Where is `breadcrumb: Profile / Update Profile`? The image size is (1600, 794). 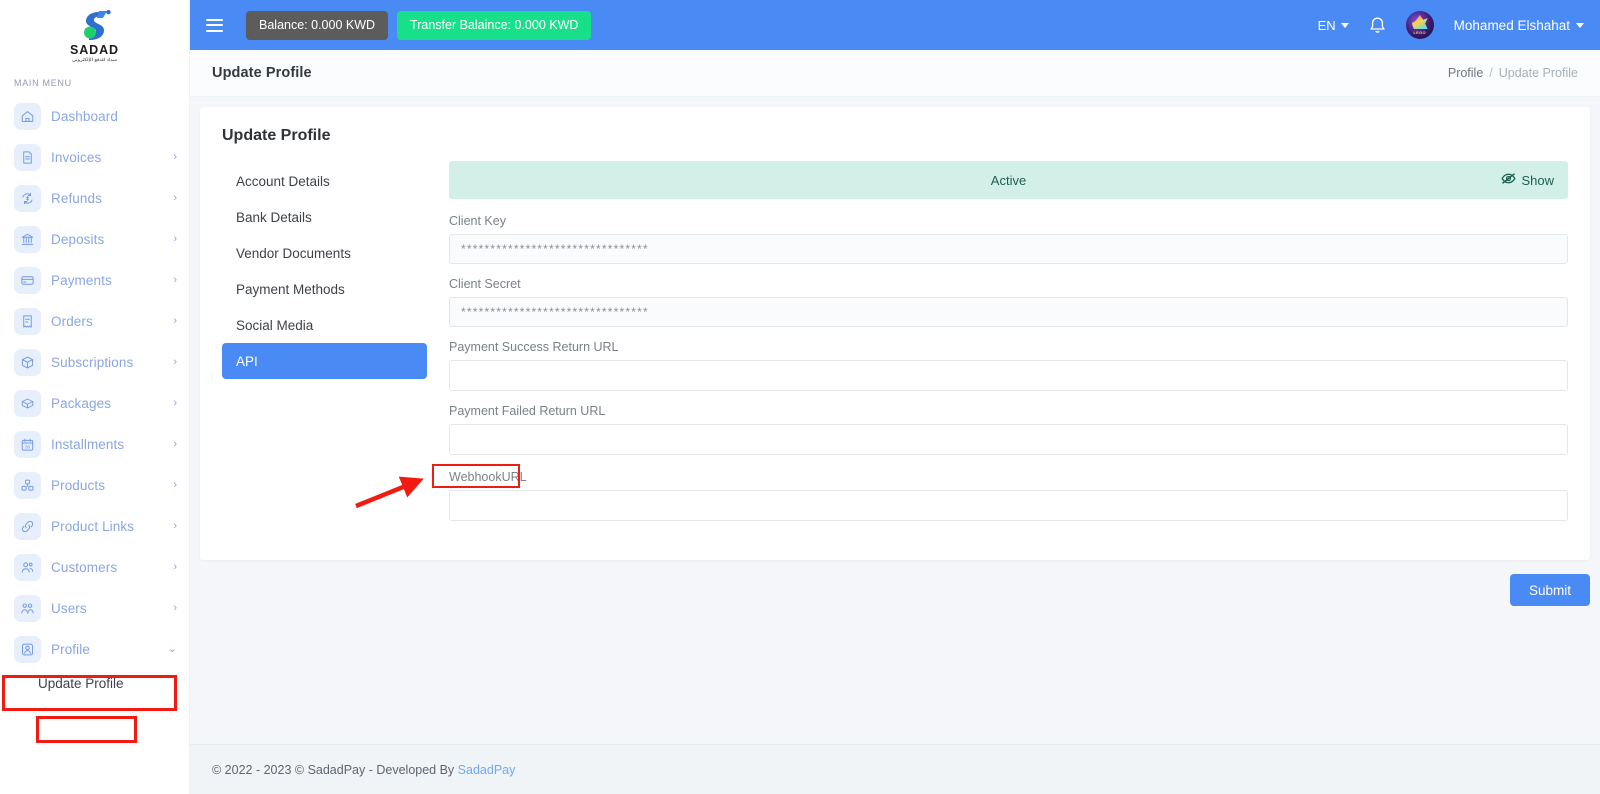
breadcrumb: Profile / Update Profile is located at coordinates (1513, 73).